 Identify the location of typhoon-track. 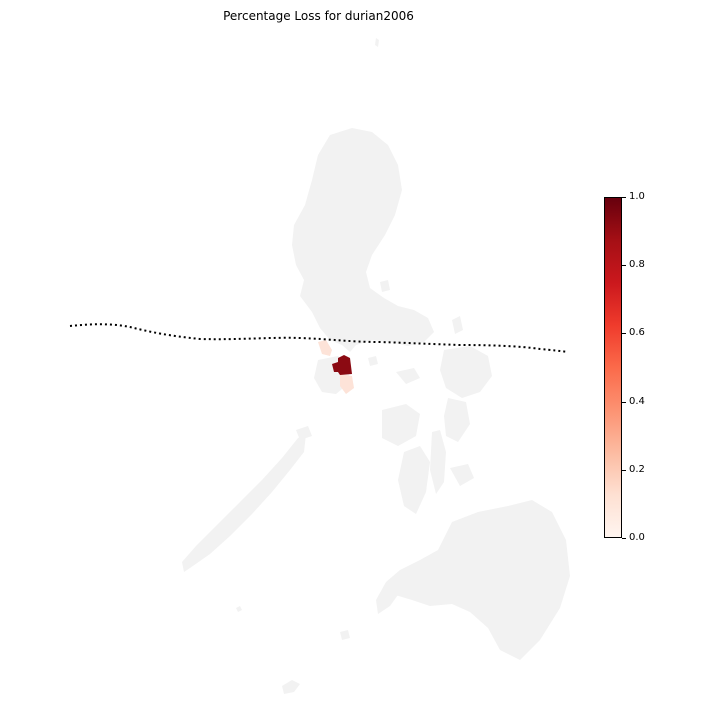
(319, 338).